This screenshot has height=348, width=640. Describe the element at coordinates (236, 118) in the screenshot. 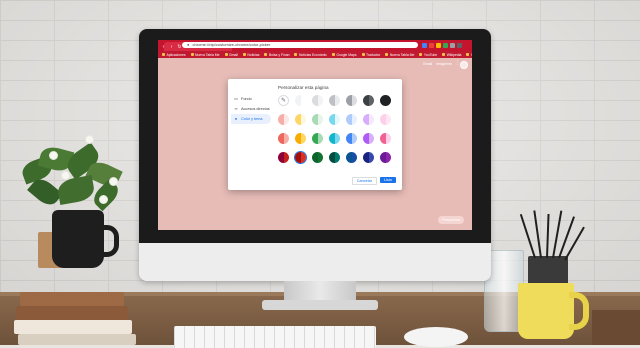

I see `palette-icon: ●` at that location.